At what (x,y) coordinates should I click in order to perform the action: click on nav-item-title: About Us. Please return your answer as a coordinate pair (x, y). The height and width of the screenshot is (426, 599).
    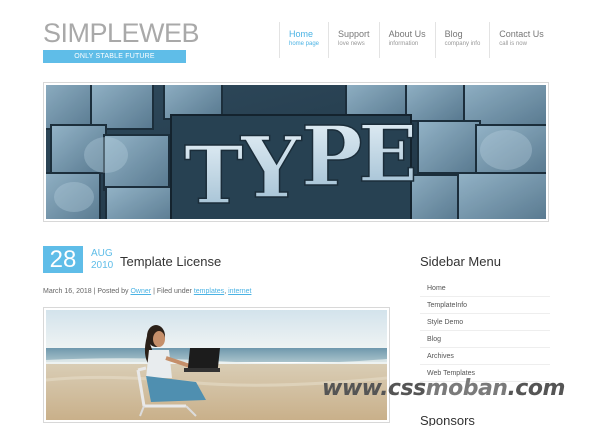
    Looking at the image, I should click on (407, 34).